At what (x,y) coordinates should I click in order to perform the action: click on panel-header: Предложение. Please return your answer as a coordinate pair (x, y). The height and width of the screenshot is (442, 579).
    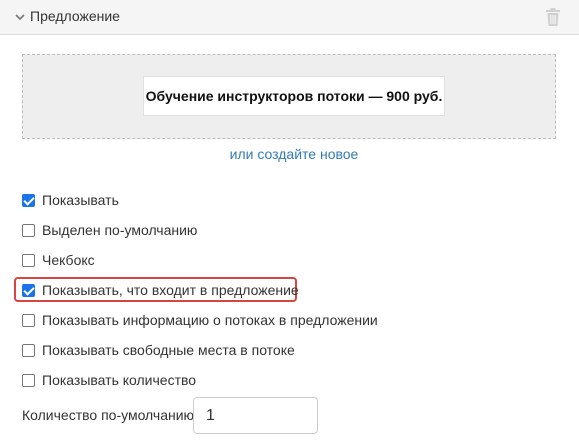
    Looking at the image, I should click on (289, 17).